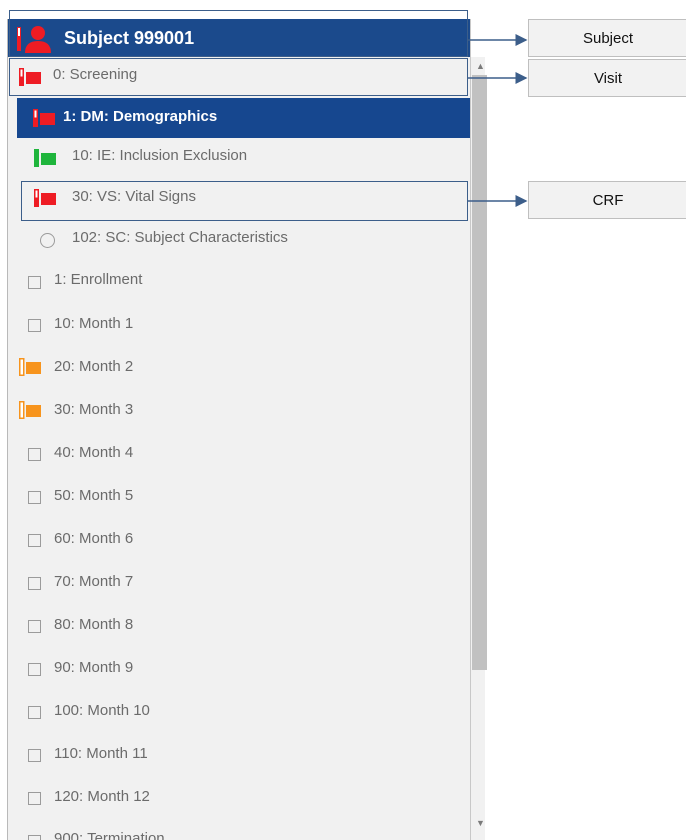  I want to click on subject-callout: Subject, so click(607, 38).